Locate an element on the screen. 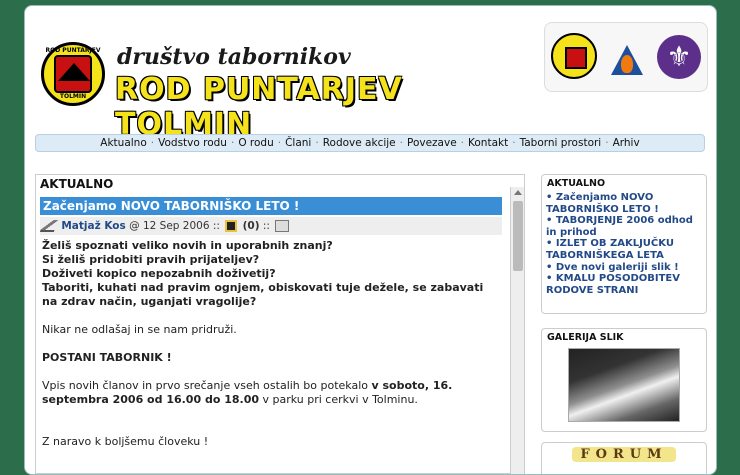 Image resolution: width=740 pixels, height=475 pixels. zts-badge-icon is located at coordinates (627, 57).